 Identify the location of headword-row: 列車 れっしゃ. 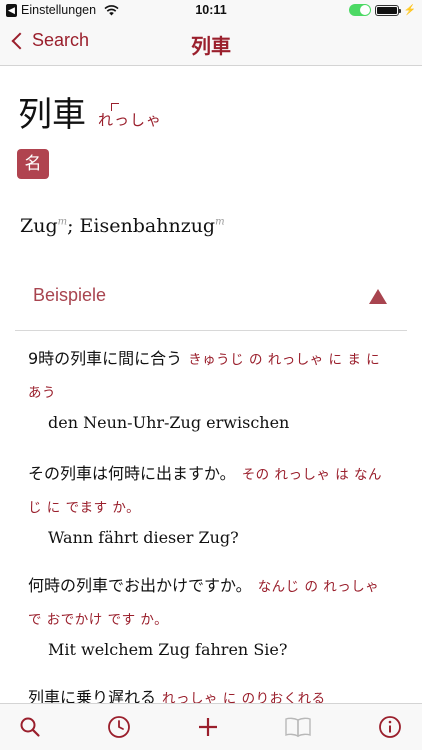
(90, 111).